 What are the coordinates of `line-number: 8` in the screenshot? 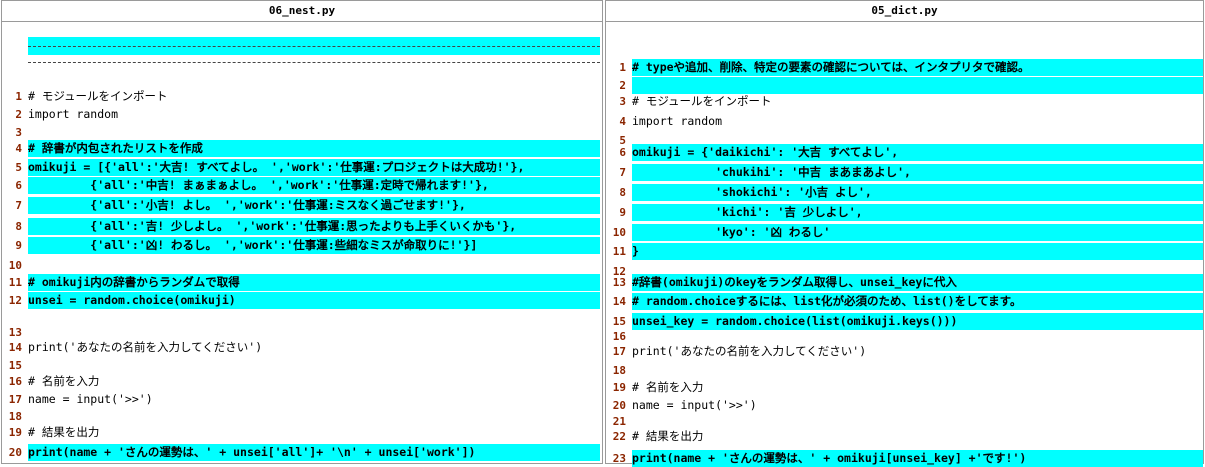 It's located at (622, 192).